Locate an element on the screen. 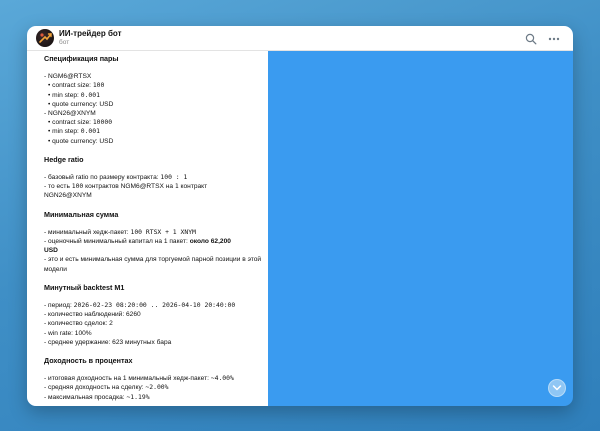  returns-title: Доходность в процентах is located at coordinates (88, 361).